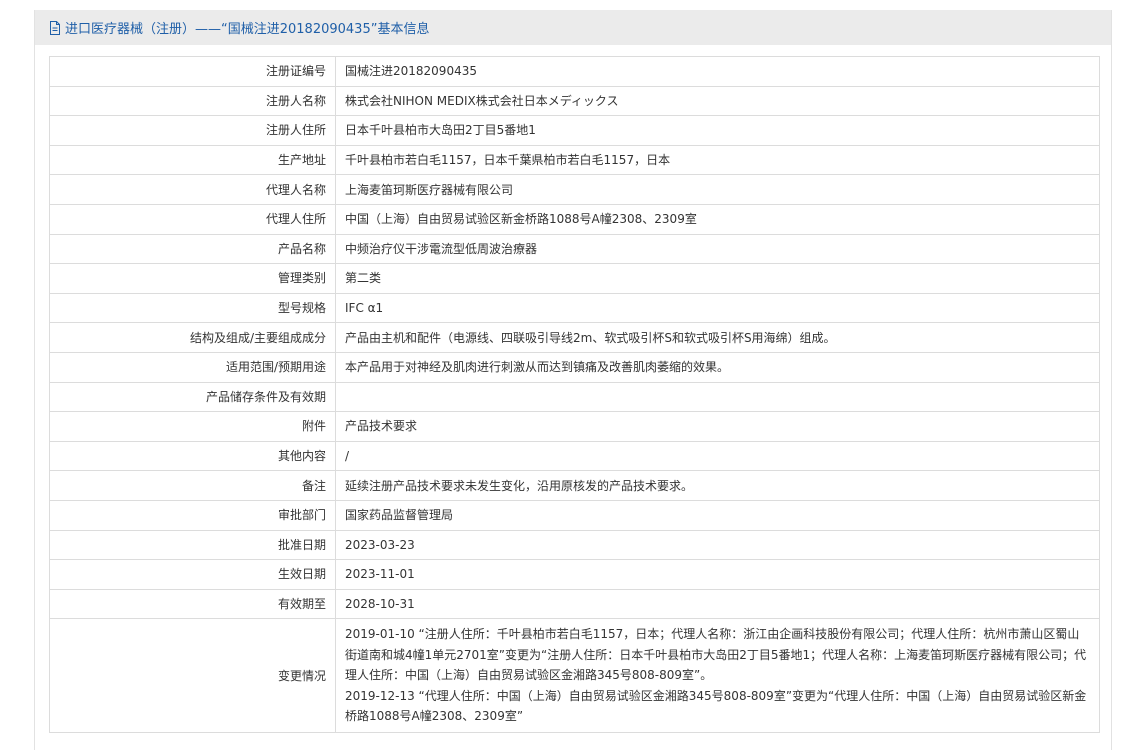 This screenshot has height=750, width=1137. Describe the element at coordinates (192, 515) in the screenshot. I see `row-label: 审批部门` at that location.